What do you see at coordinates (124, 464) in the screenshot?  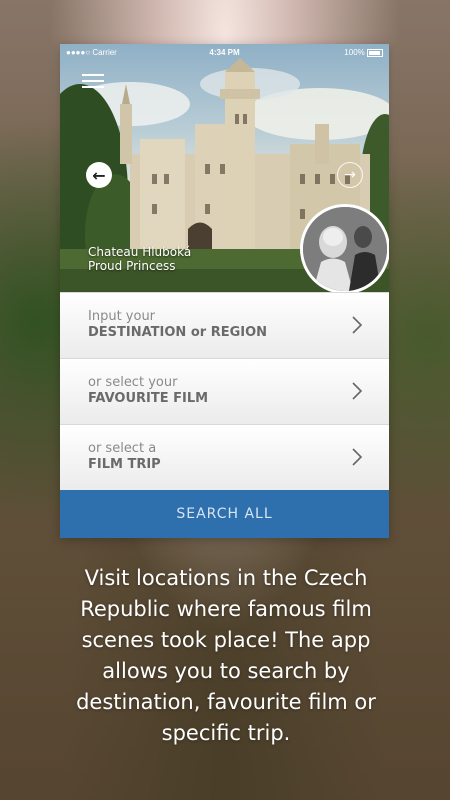 I see `trip-line2: FILM TRIP` at bounding box center [124, 464].